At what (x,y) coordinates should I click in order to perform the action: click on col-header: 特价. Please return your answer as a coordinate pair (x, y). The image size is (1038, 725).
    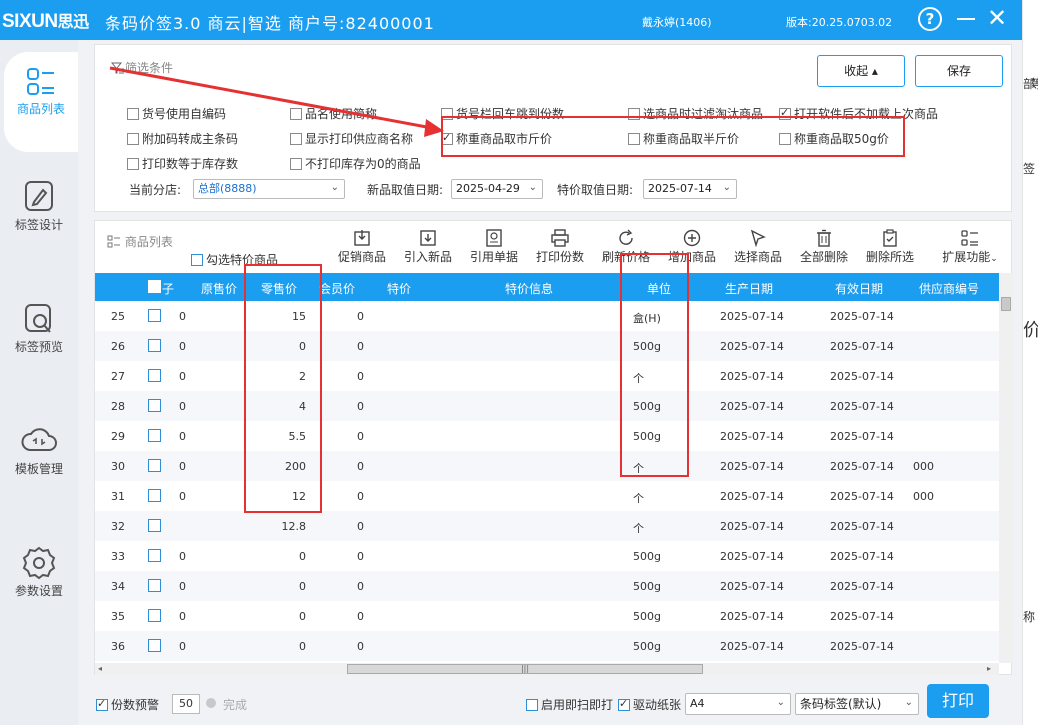
    Looking at the image, I should click on (399, 288).